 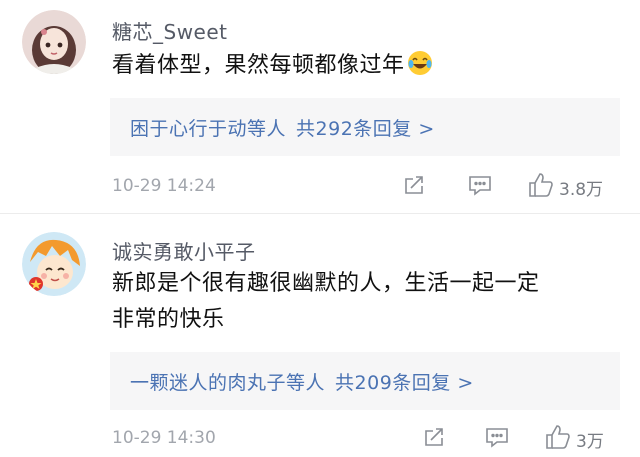 What do you see at coordinates (227, 381) in the screenshot?
I see `reply-users: 一颗迷人的肉丸子等人` at bounding box center [227, 381].